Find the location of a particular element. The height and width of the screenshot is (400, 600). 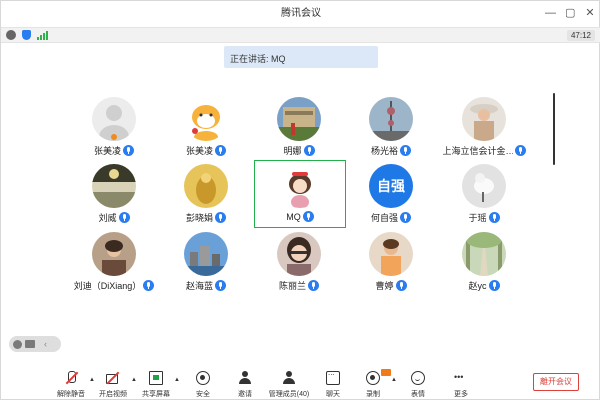

info-icon is located at coordinates (11, 35).